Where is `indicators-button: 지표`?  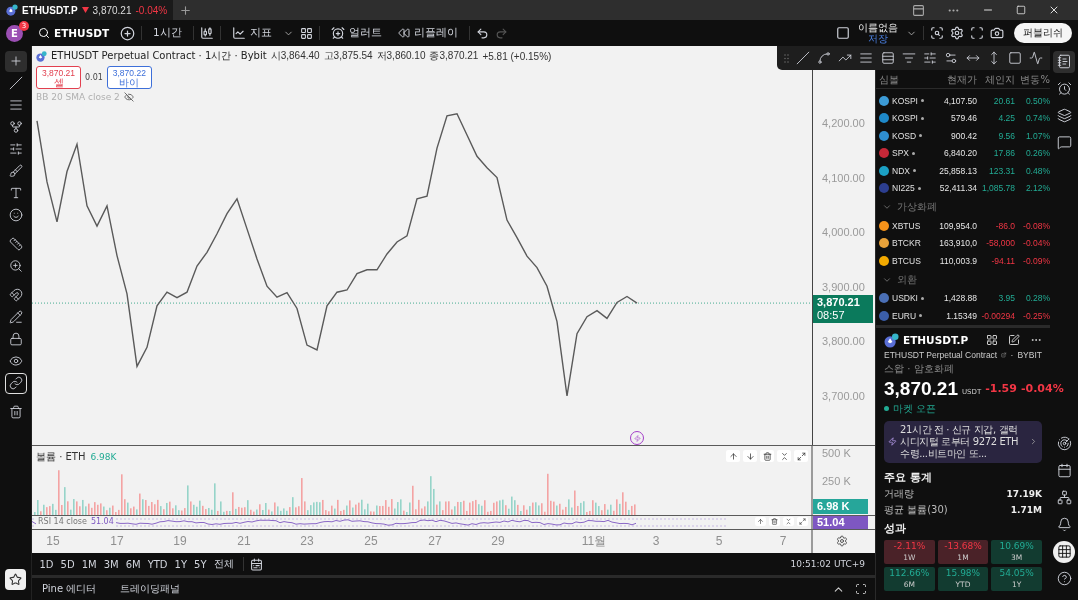 indicators-button: 지표 is located at coordinates (251, 33).